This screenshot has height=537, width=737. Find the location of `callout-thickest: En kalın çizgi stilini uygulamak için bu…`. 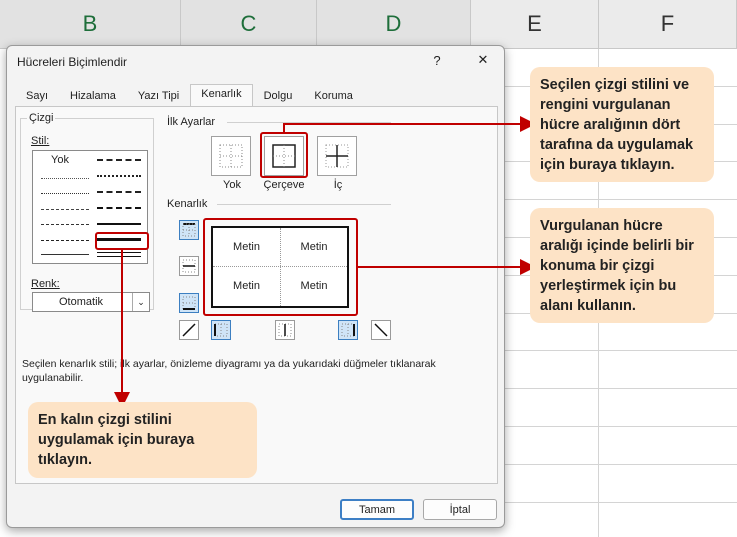

callout-thickest: En kalın çizgi stilini uygulamak için bu… is located at coordinates (142, 440).